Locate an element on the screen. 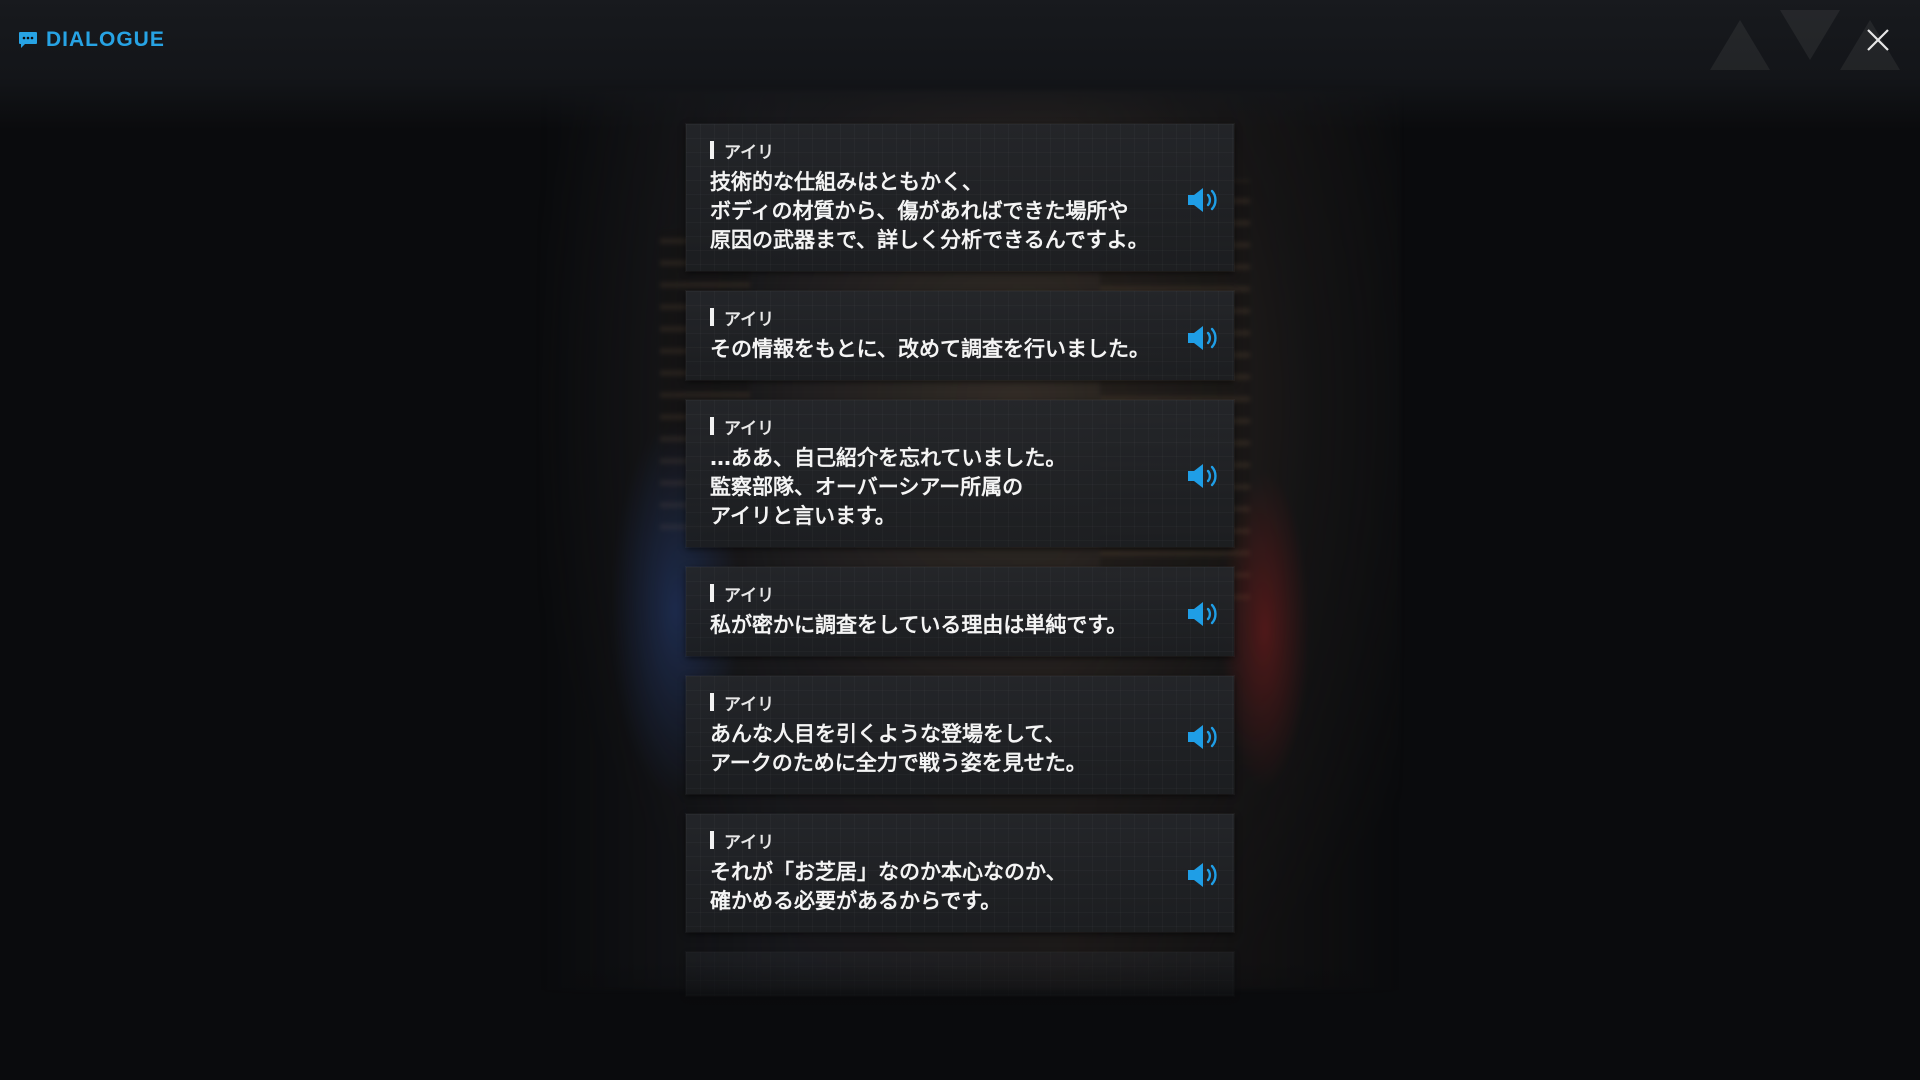 This screenshot has height=1080, width=1920. dialogue-line: それが「お芝居」なのか本心なのか、 is located at coordinates (888, 872).